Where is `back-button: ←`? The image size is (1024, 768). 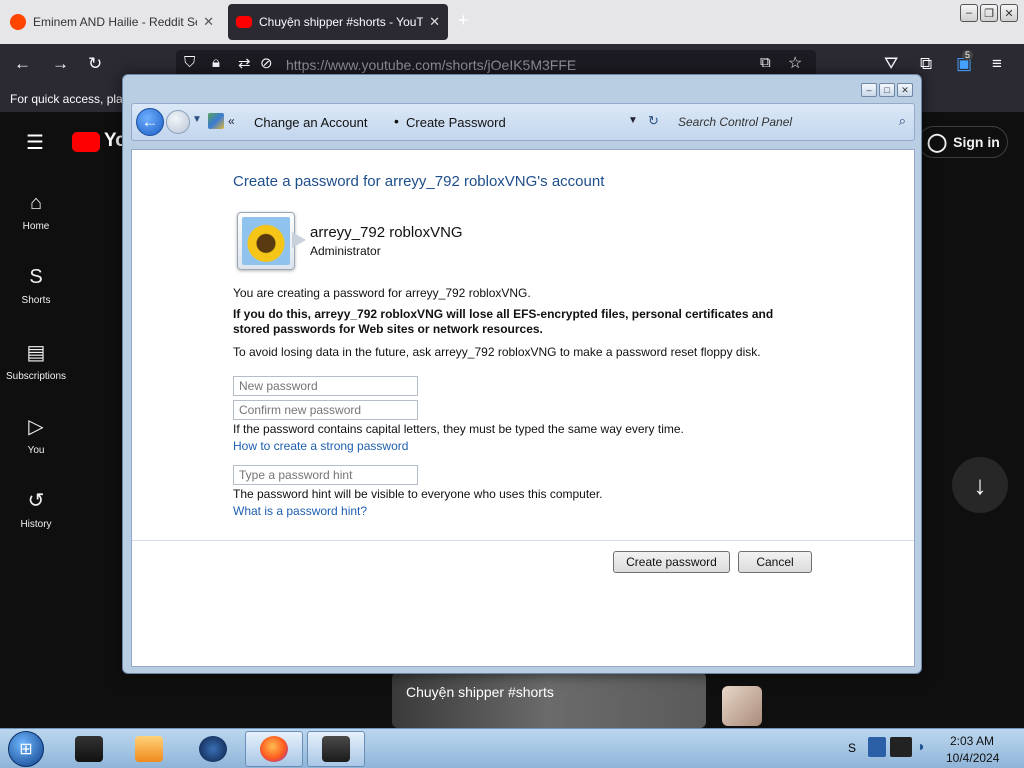 back-button: ← is located at coordinates (150, 122).